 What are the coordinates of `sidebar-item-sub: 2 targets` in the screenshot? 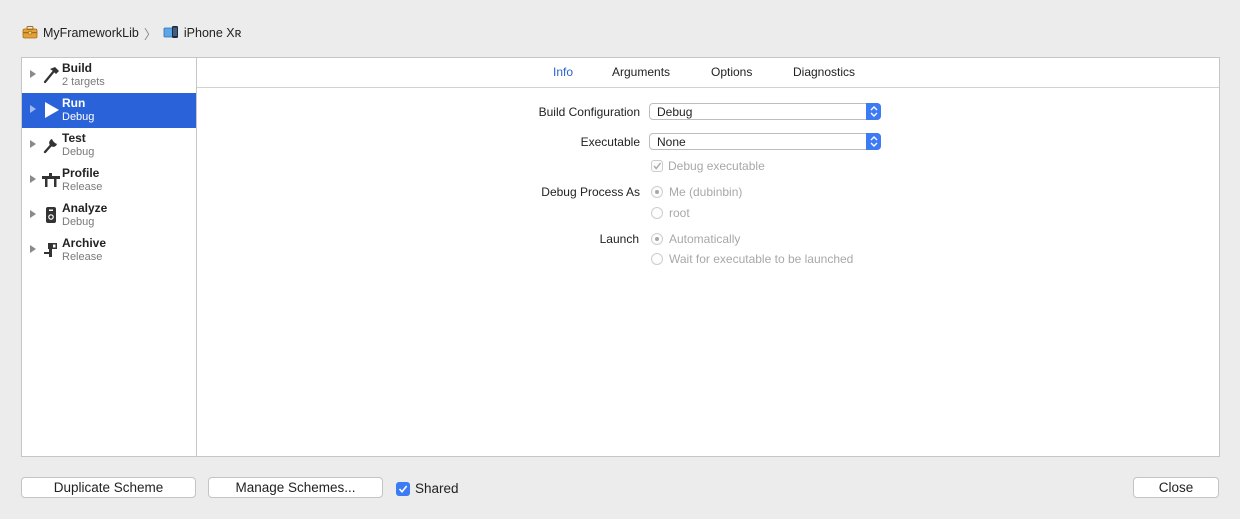 It's located at (83, 82).